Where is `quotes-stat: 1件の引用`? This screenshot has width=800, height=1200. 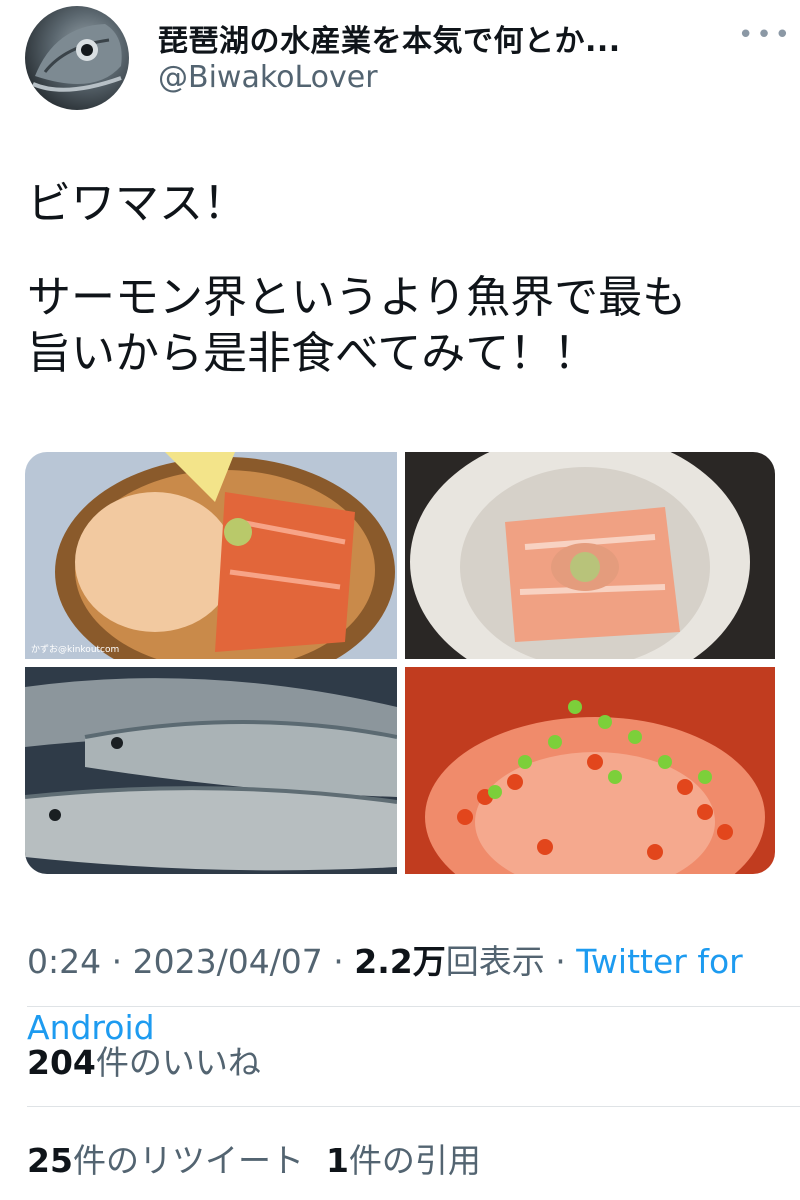
quotes-stat: 1件の引用 is located at coordinates (403, 1160).